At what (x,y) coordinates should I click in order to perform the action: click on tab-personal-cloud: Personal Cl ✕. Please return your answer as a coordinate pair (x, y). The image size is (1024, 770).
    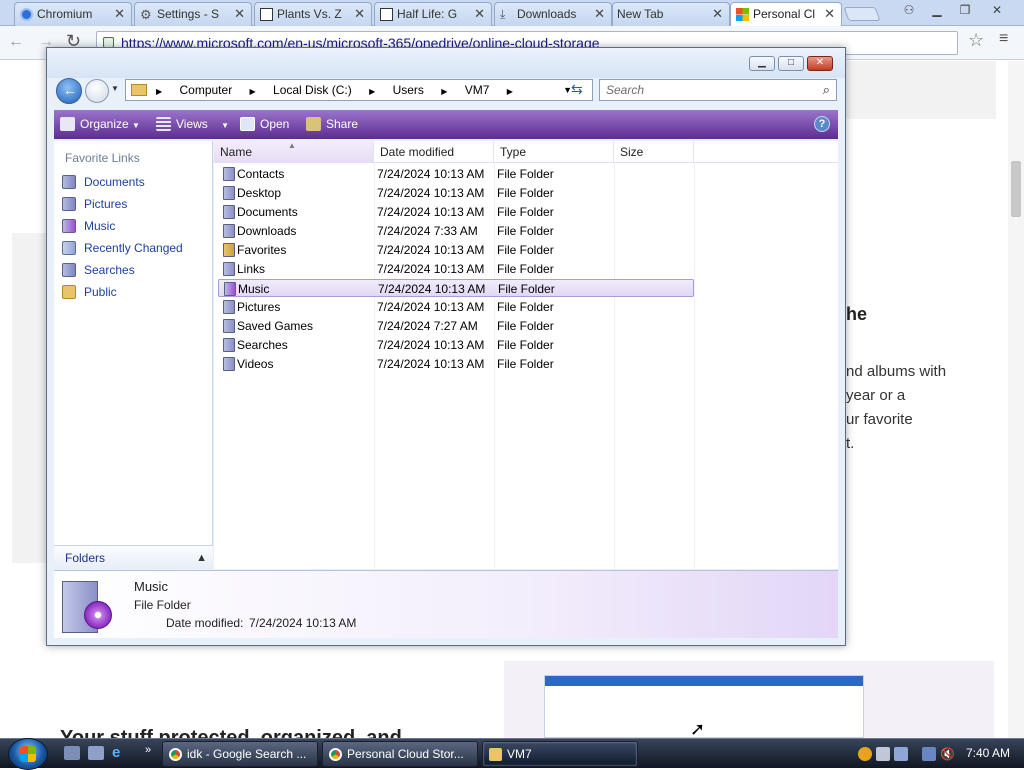
    Looking at the image, I should click on (786, 14).